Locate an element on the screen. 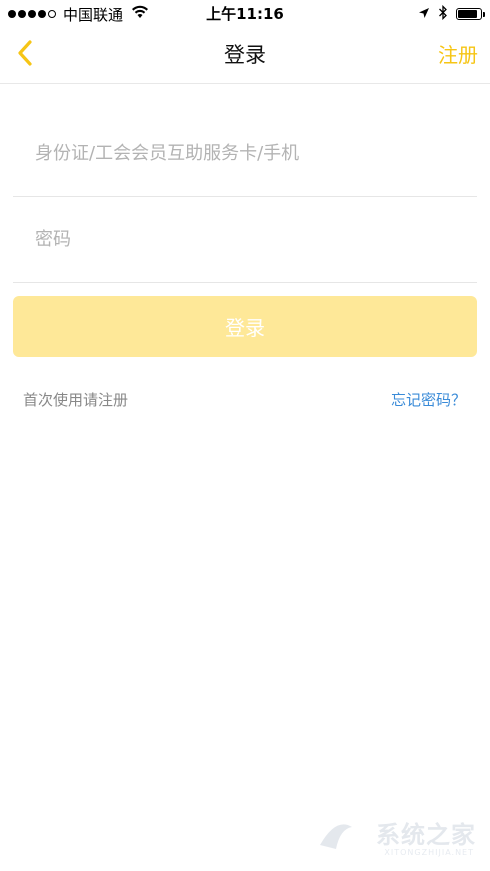  page-title: 登录 is located at coordinates (245, 55).